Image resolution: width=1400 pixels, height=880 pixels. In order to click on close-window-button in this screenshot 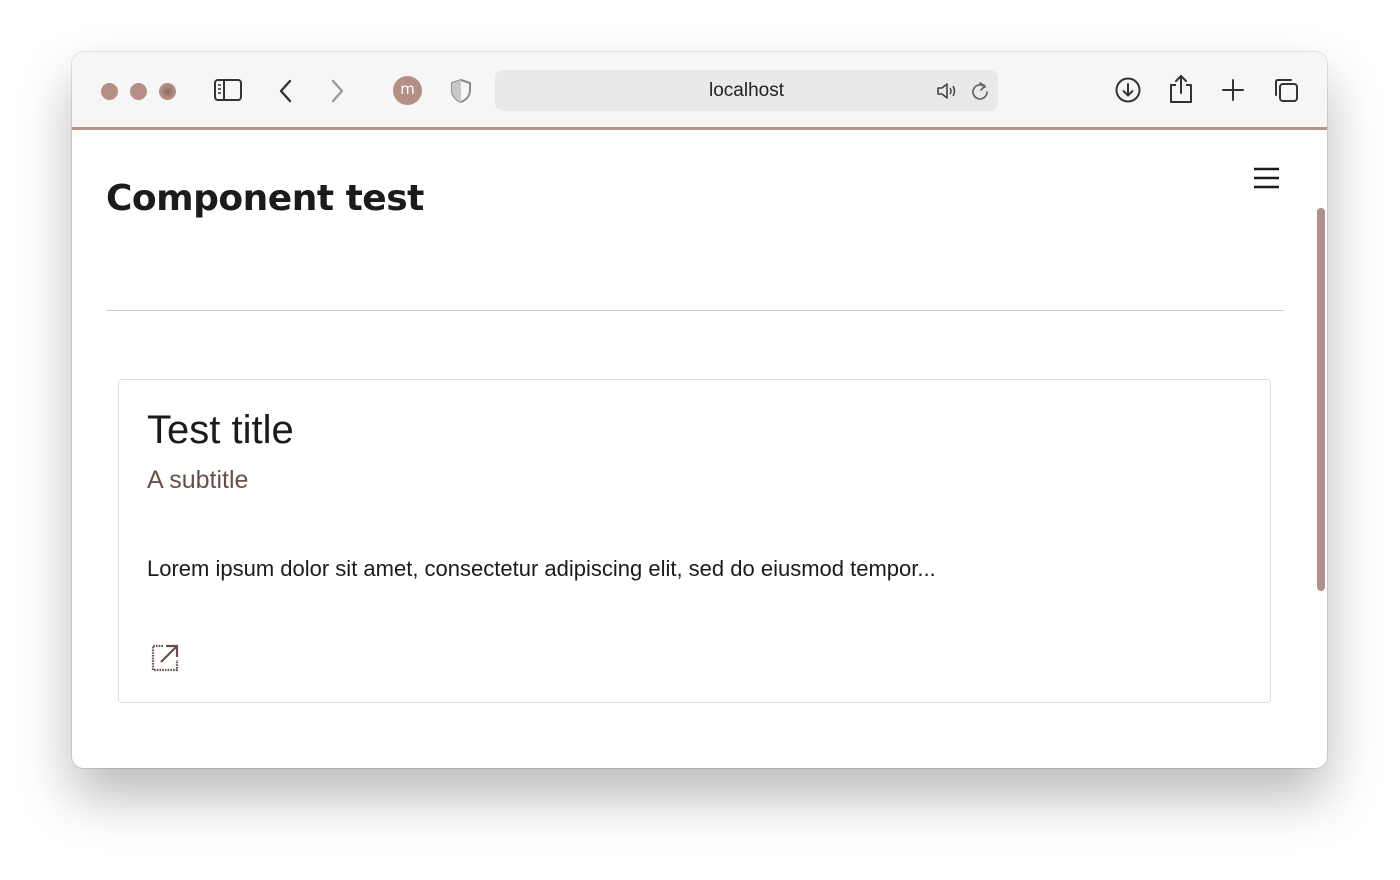, I will do `click(109, 91)`.